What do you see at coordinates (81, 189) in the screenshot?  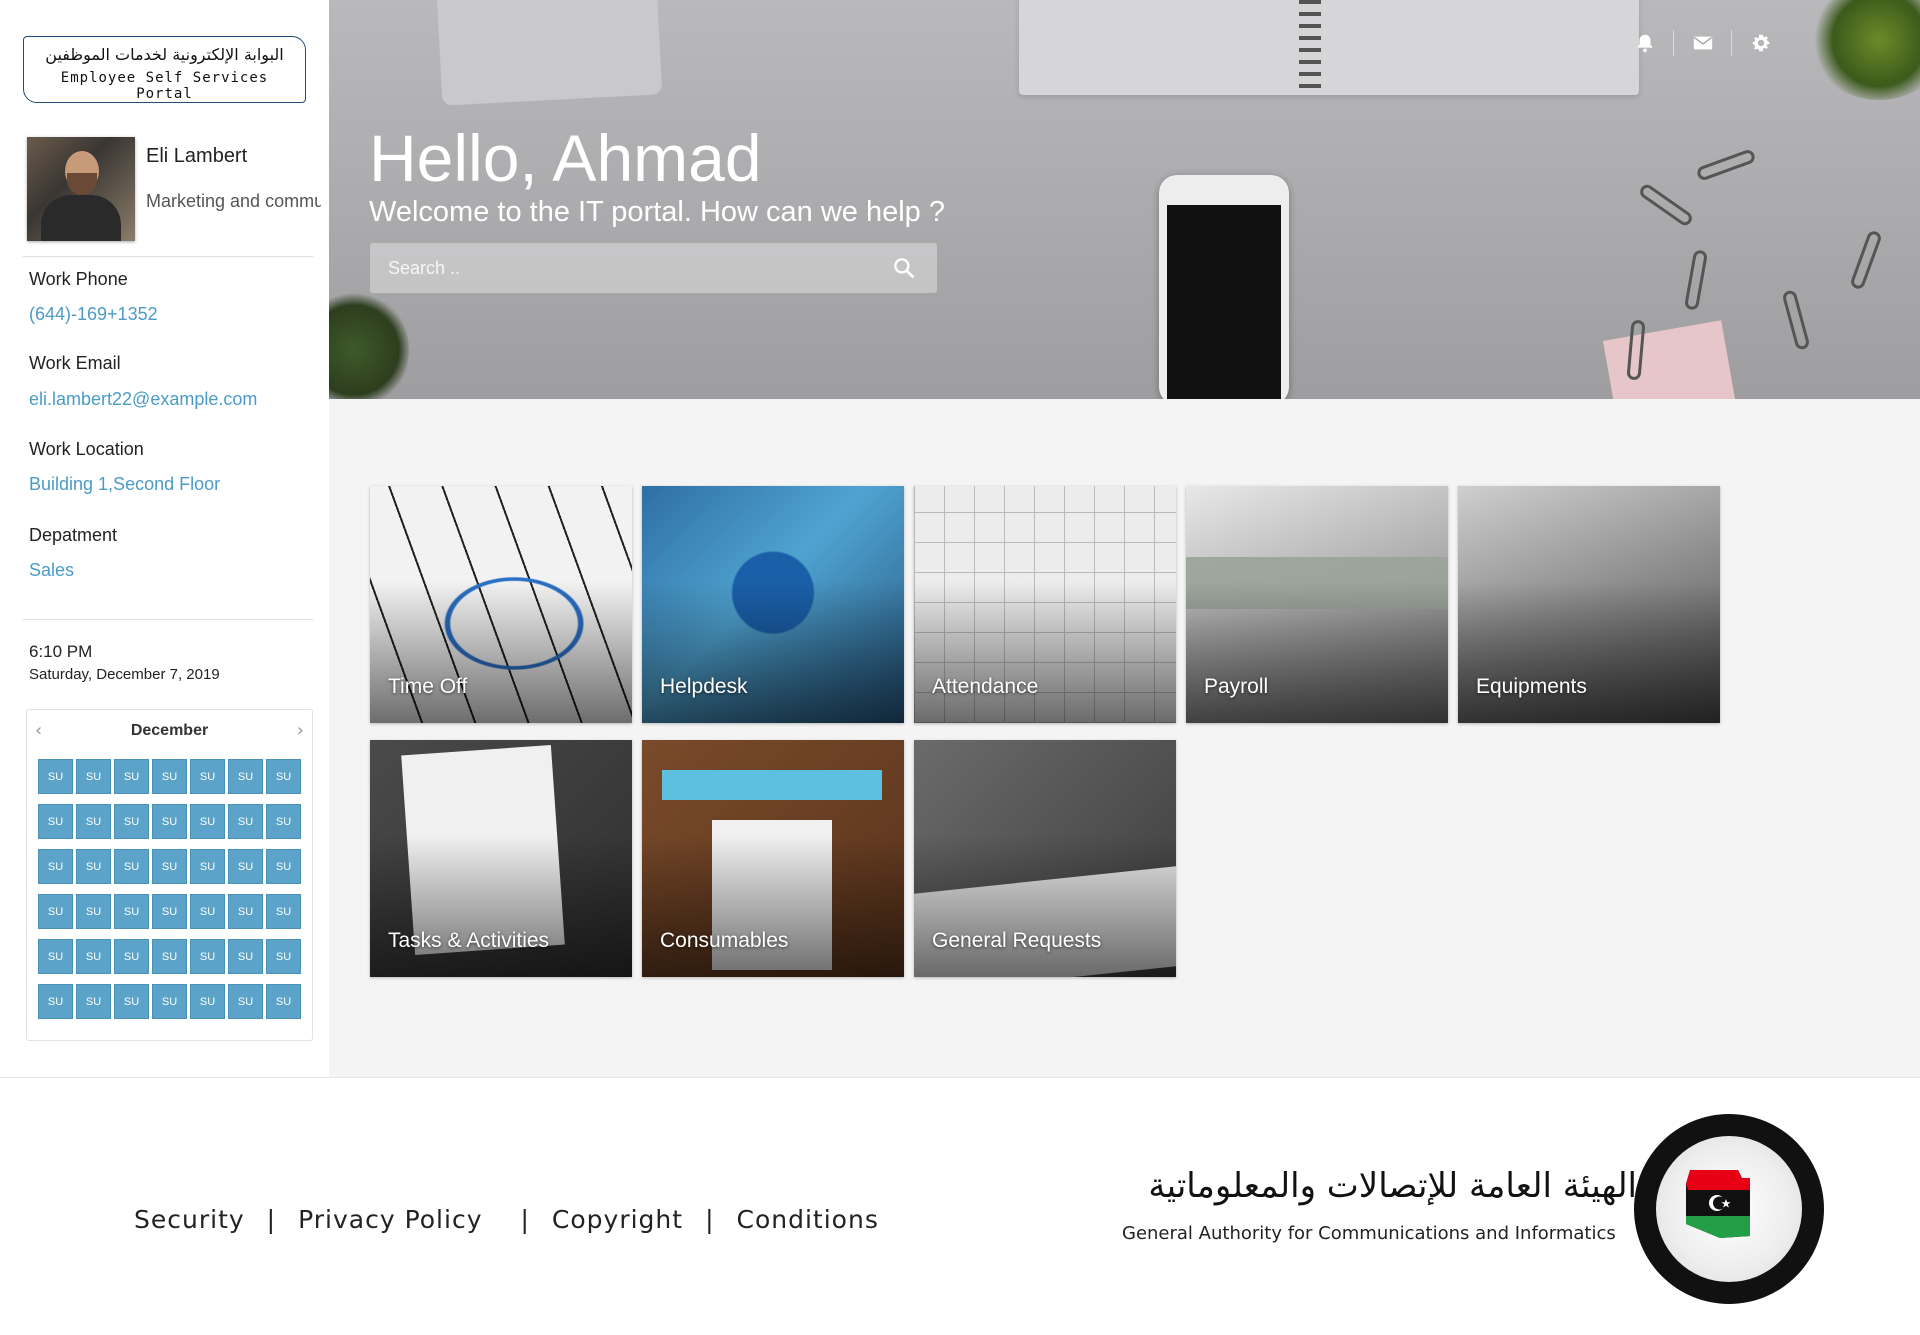 I see `avatar` at bounding box center [81, 189].